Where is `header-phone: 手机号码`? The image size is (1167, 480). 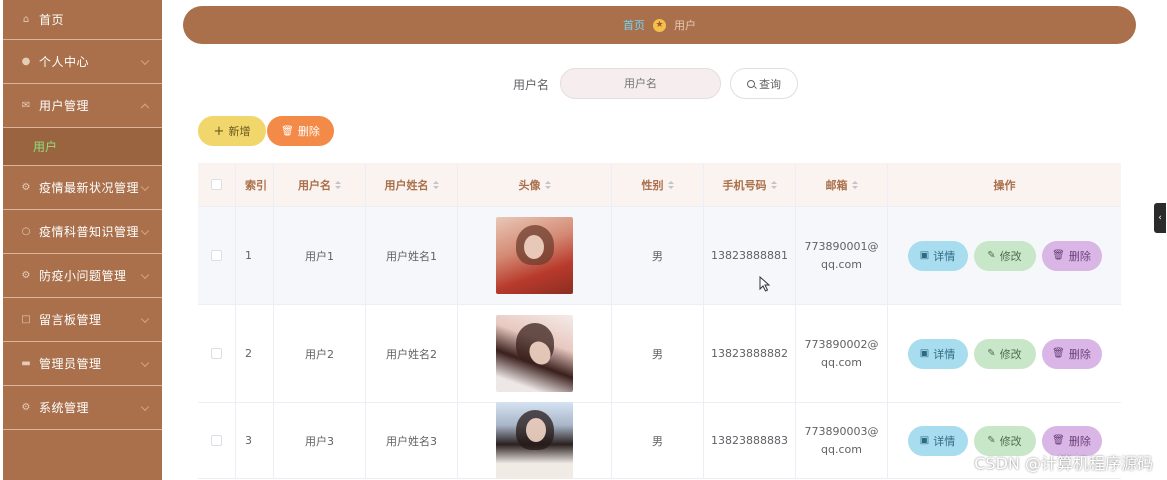
header-phone: 手机号码 is located at coordinates (750, 184).